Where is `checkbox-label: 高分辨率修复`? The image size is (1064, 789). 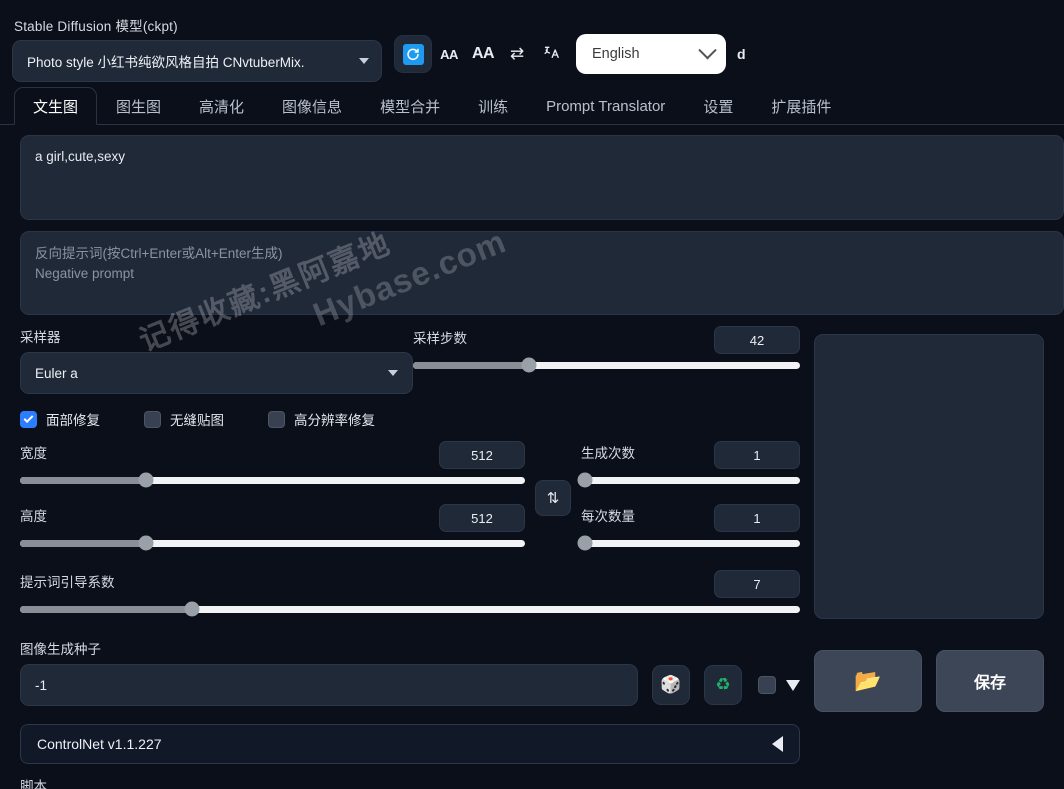
checkbox-label: 高分辨率修复 is located at coordinates (334, 420).